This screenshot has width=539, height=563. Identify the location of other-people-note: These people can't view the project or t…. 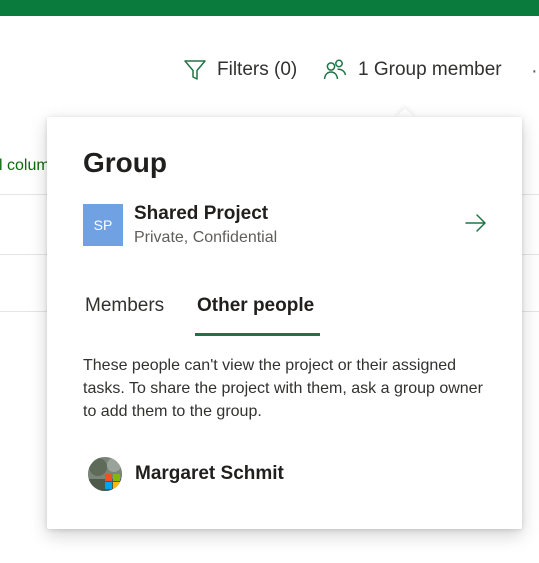
(283, 388).